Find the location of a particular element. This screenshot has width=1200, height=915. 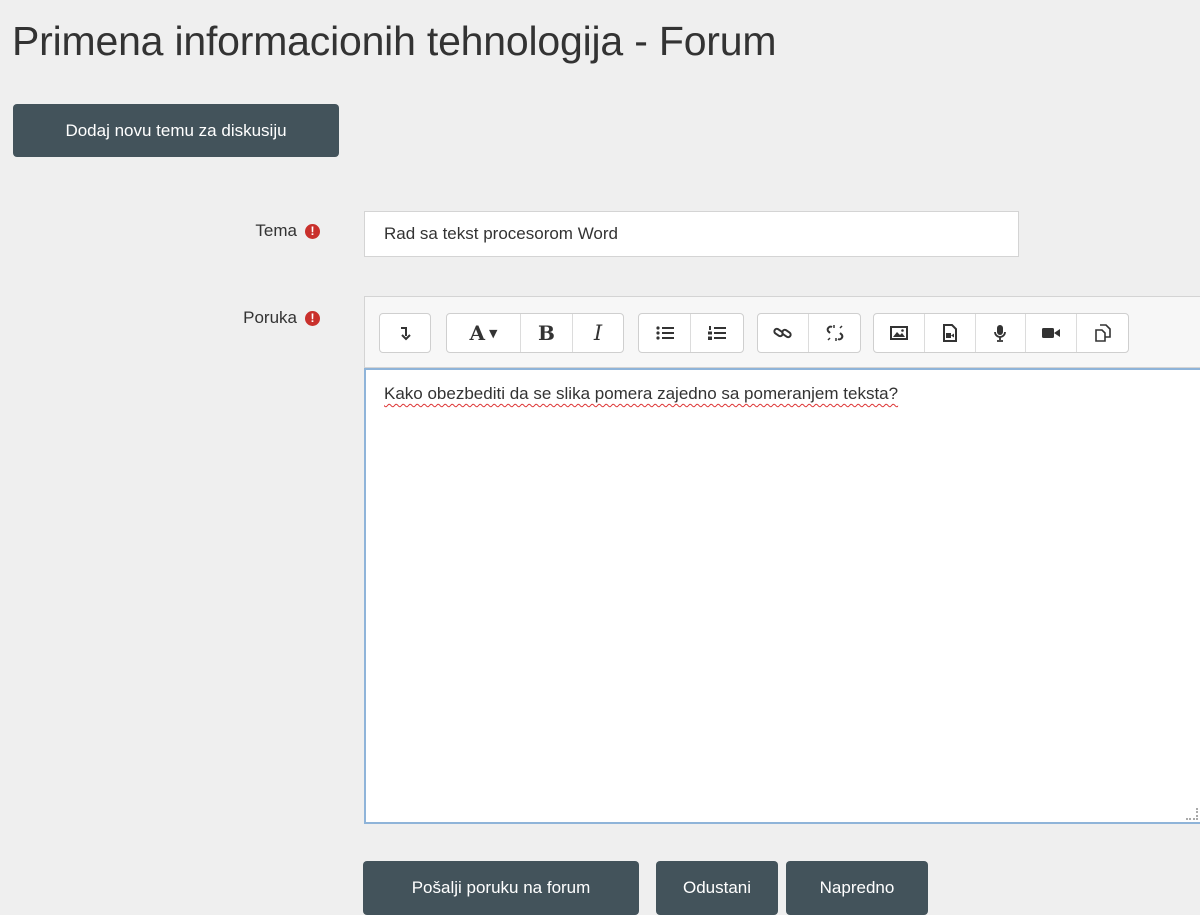

toolbar-group-expand is located at coordinates (405, 333).